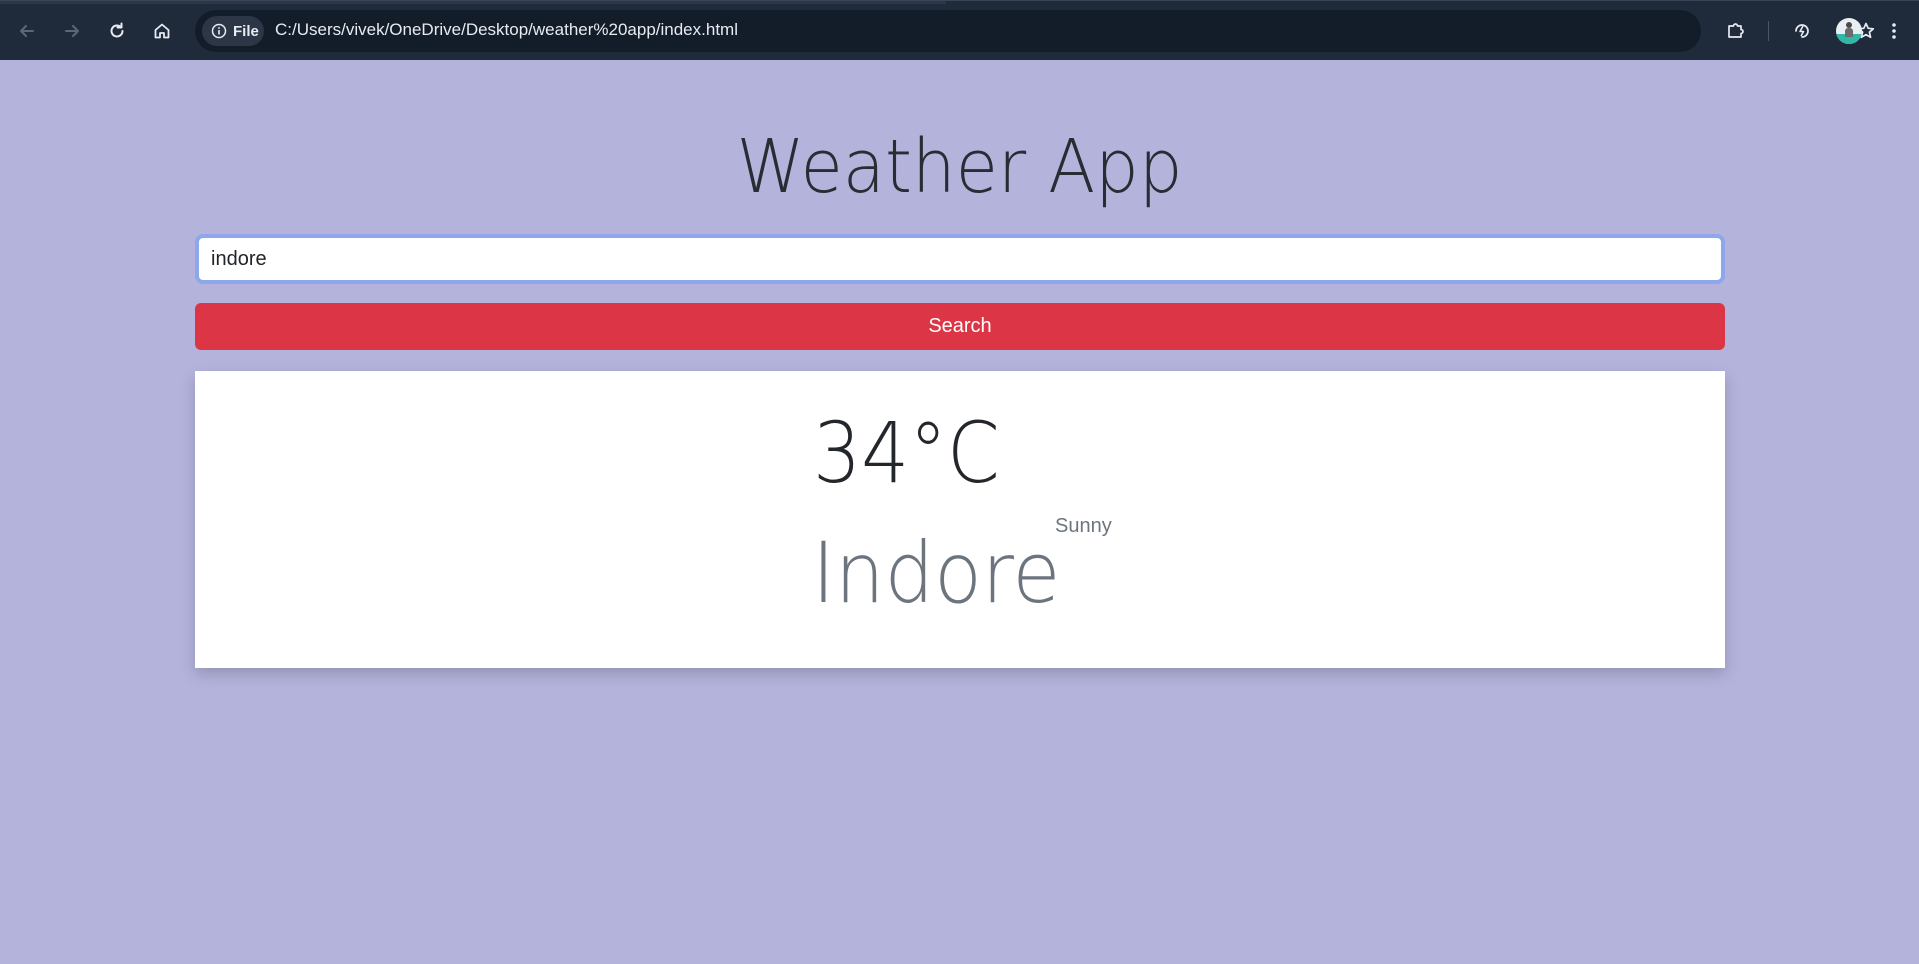  I want to click on city-name: Indore, so click(936, 573).